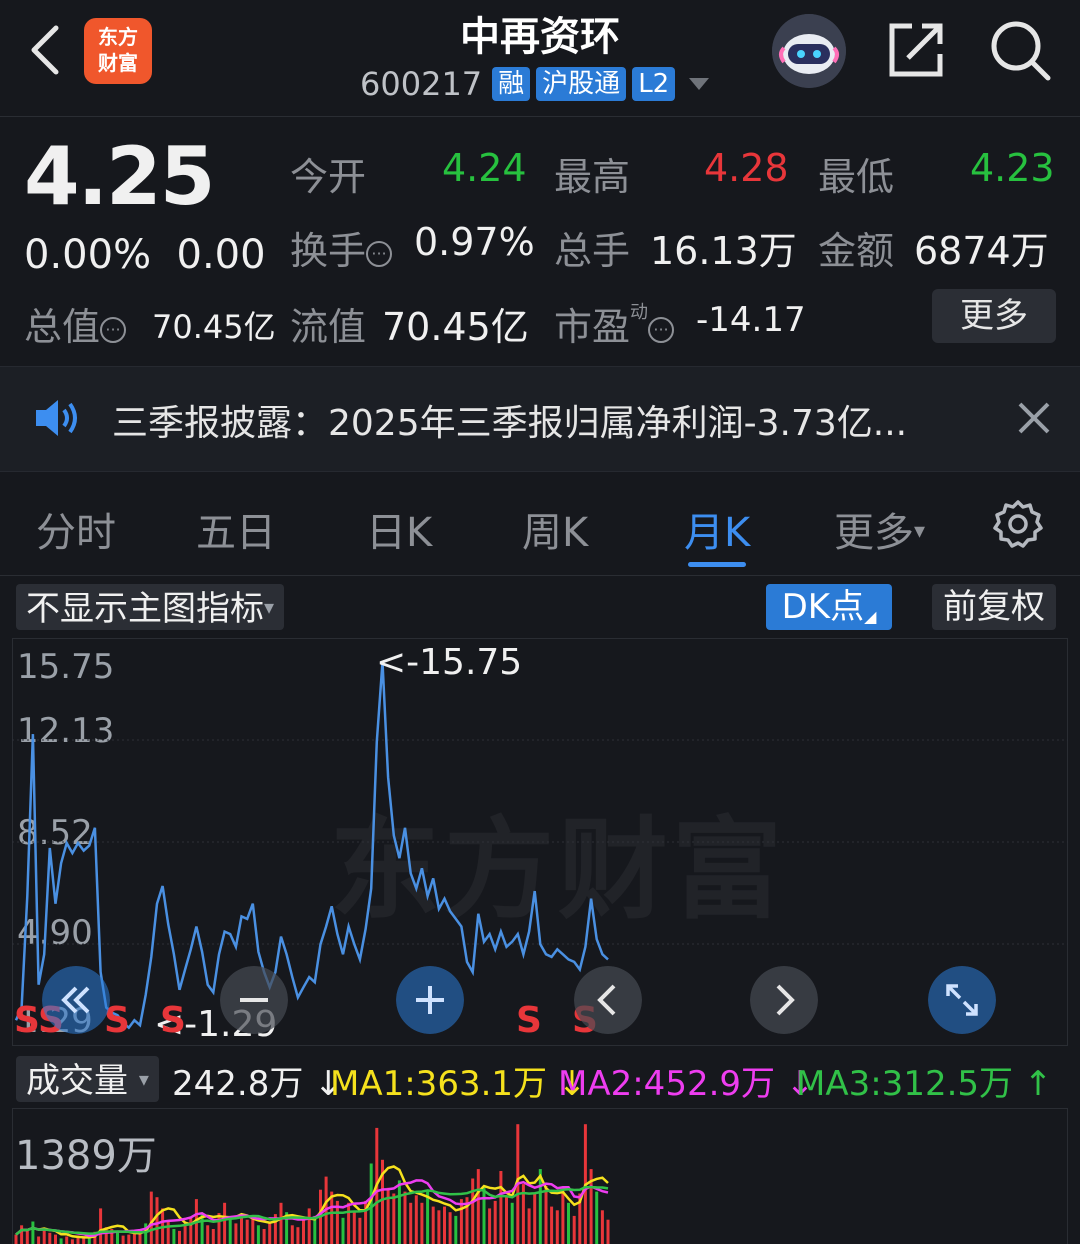 This screenshot has height=1244, width=1080. Describe the element at coordinates (430, 1000) in the screenshot. I see `zoom-in-button` at that location.